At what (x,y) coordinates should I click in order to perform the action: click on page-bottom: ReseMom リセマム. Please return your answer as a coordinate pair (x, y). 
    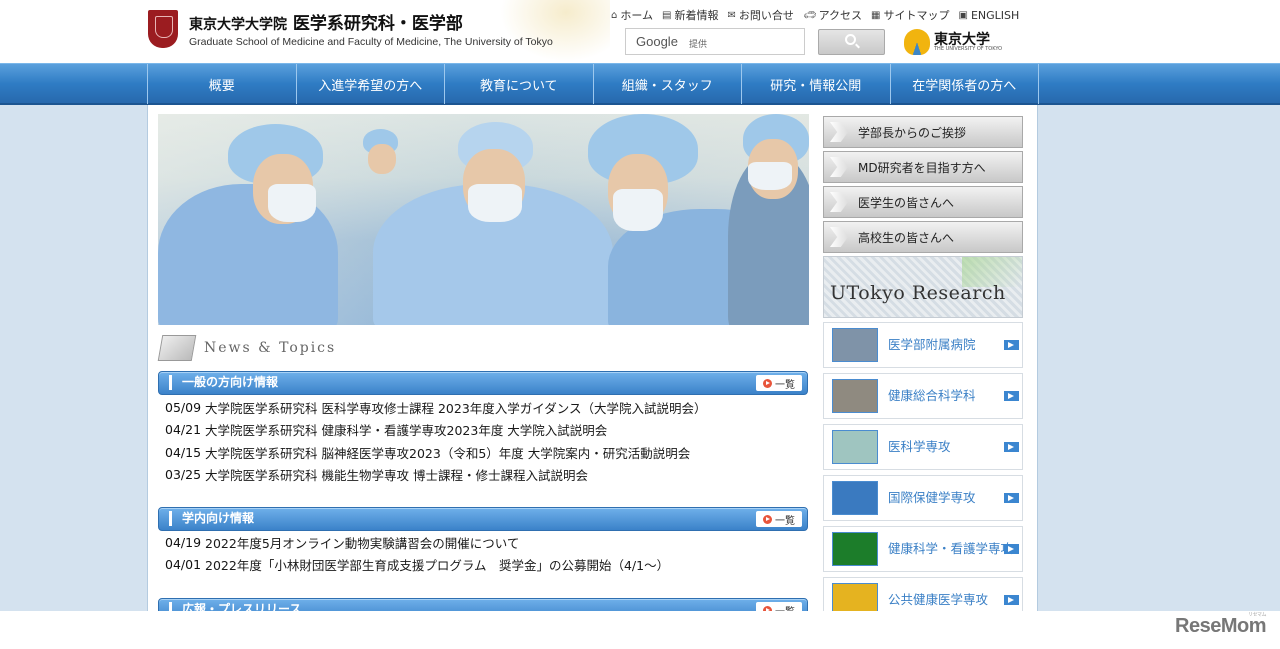
    Looking at the image, I should click on (640, 630).